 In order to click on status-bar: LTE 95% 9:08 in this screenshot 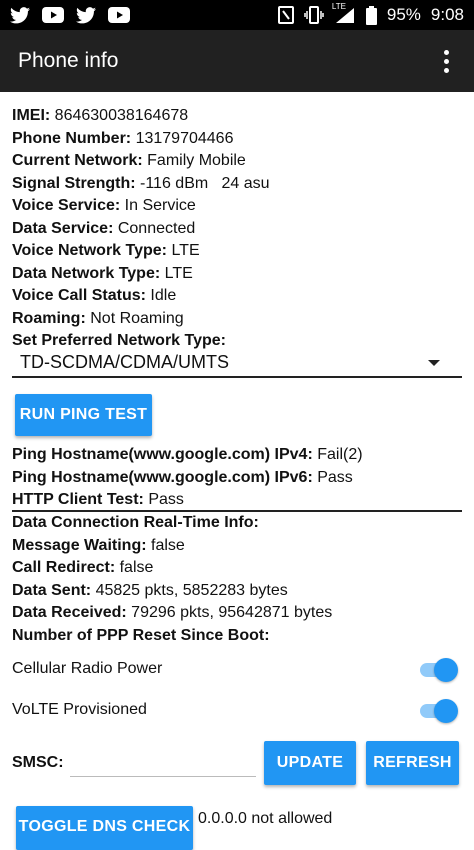, I will do `click(237, 15)`.